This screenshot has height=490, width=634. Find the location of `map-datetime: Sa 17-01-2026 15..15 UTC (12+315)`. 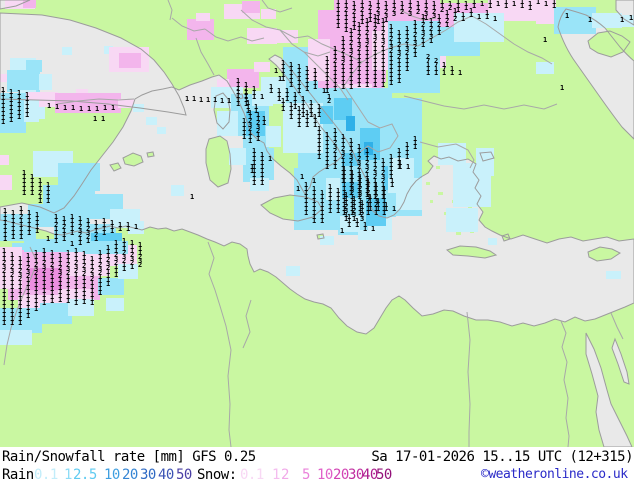

map-datetime: Sa 17-01-2026 15..15 UTC (12+315) is located at coordinates (502, 457).